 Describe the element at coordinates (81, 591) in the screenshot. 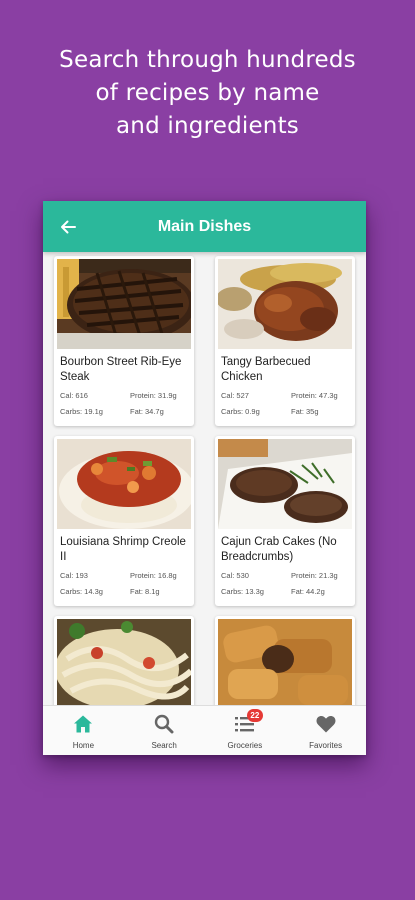

I see `carbs-value: Carbs: 14.3g` at that location.